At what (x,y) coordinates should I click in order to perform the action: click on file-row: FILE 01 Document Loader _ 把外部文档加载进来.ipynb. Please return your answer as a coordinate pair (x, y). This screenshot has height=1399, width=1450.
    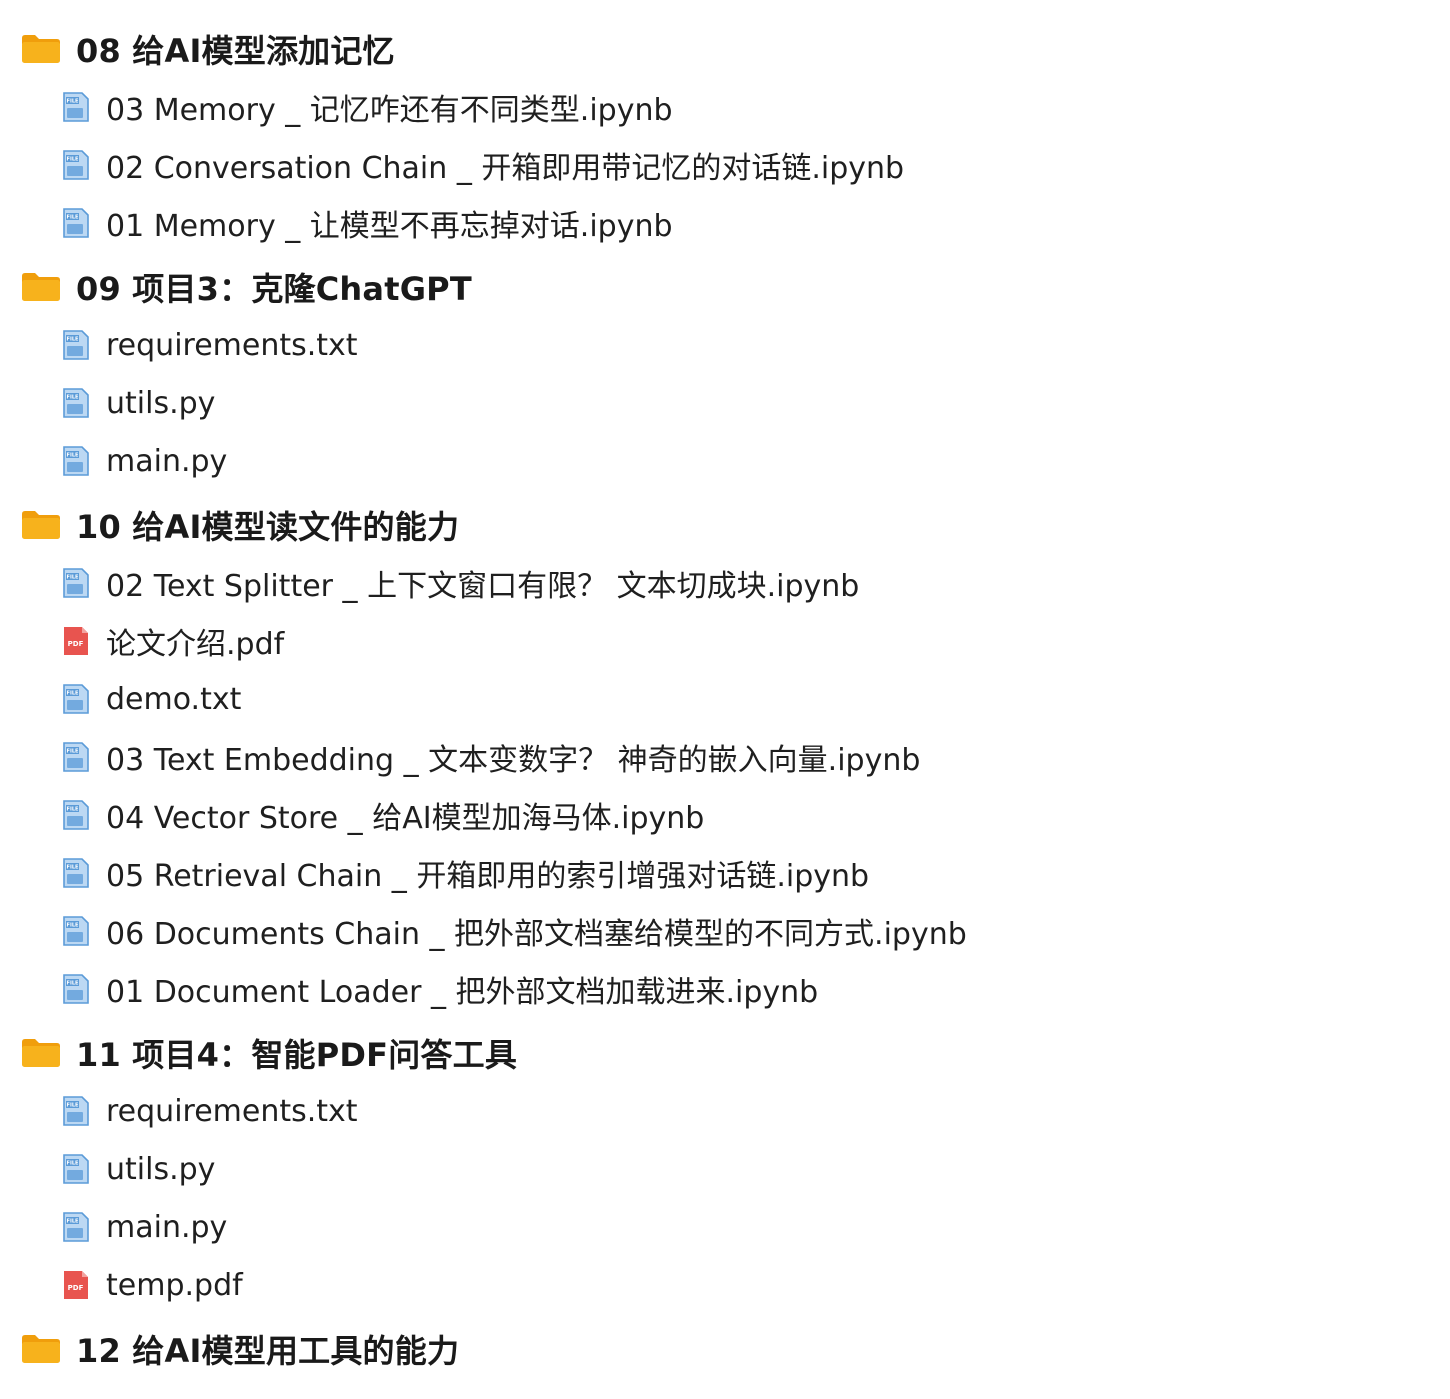
    Looking at the image, I should click on (725, 989).